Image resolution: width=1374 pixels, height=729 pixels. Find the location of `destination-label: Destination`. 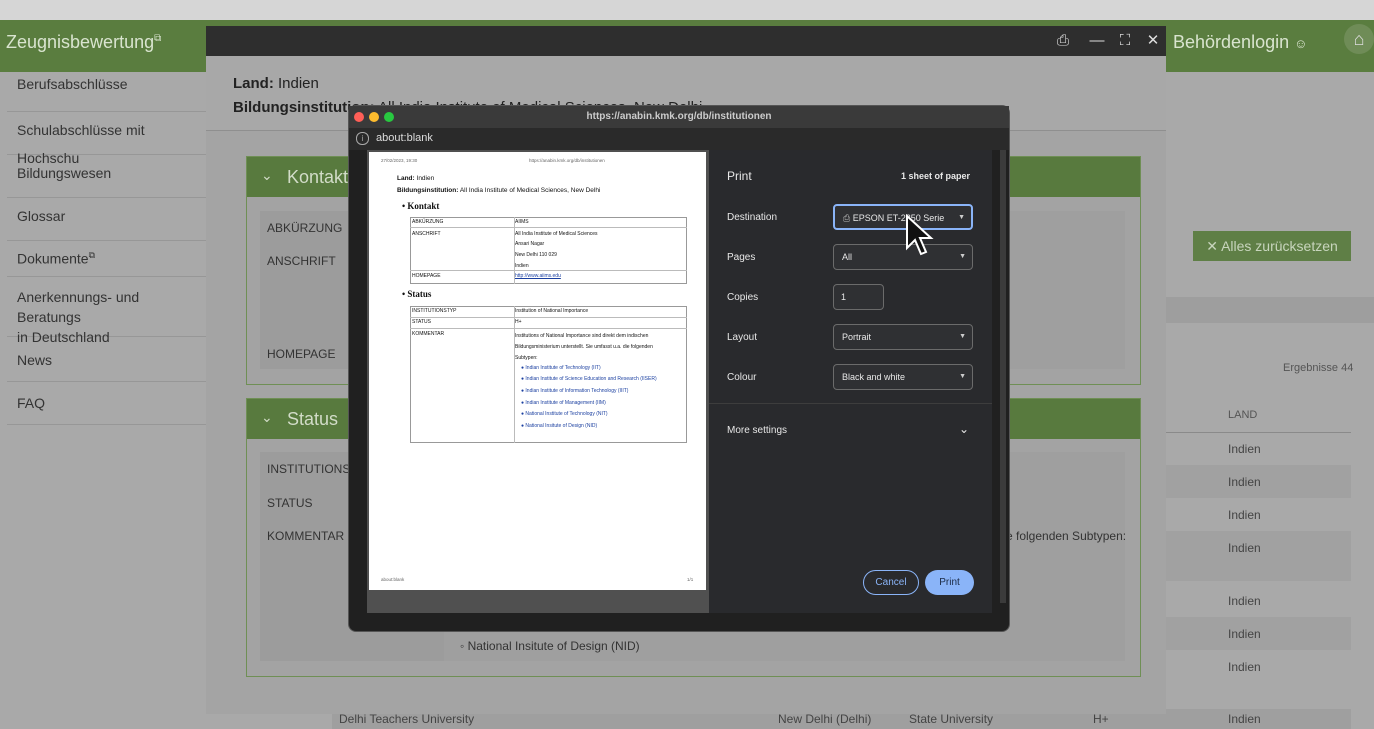

destination-label: Destination is located at coordinates (752, 217).